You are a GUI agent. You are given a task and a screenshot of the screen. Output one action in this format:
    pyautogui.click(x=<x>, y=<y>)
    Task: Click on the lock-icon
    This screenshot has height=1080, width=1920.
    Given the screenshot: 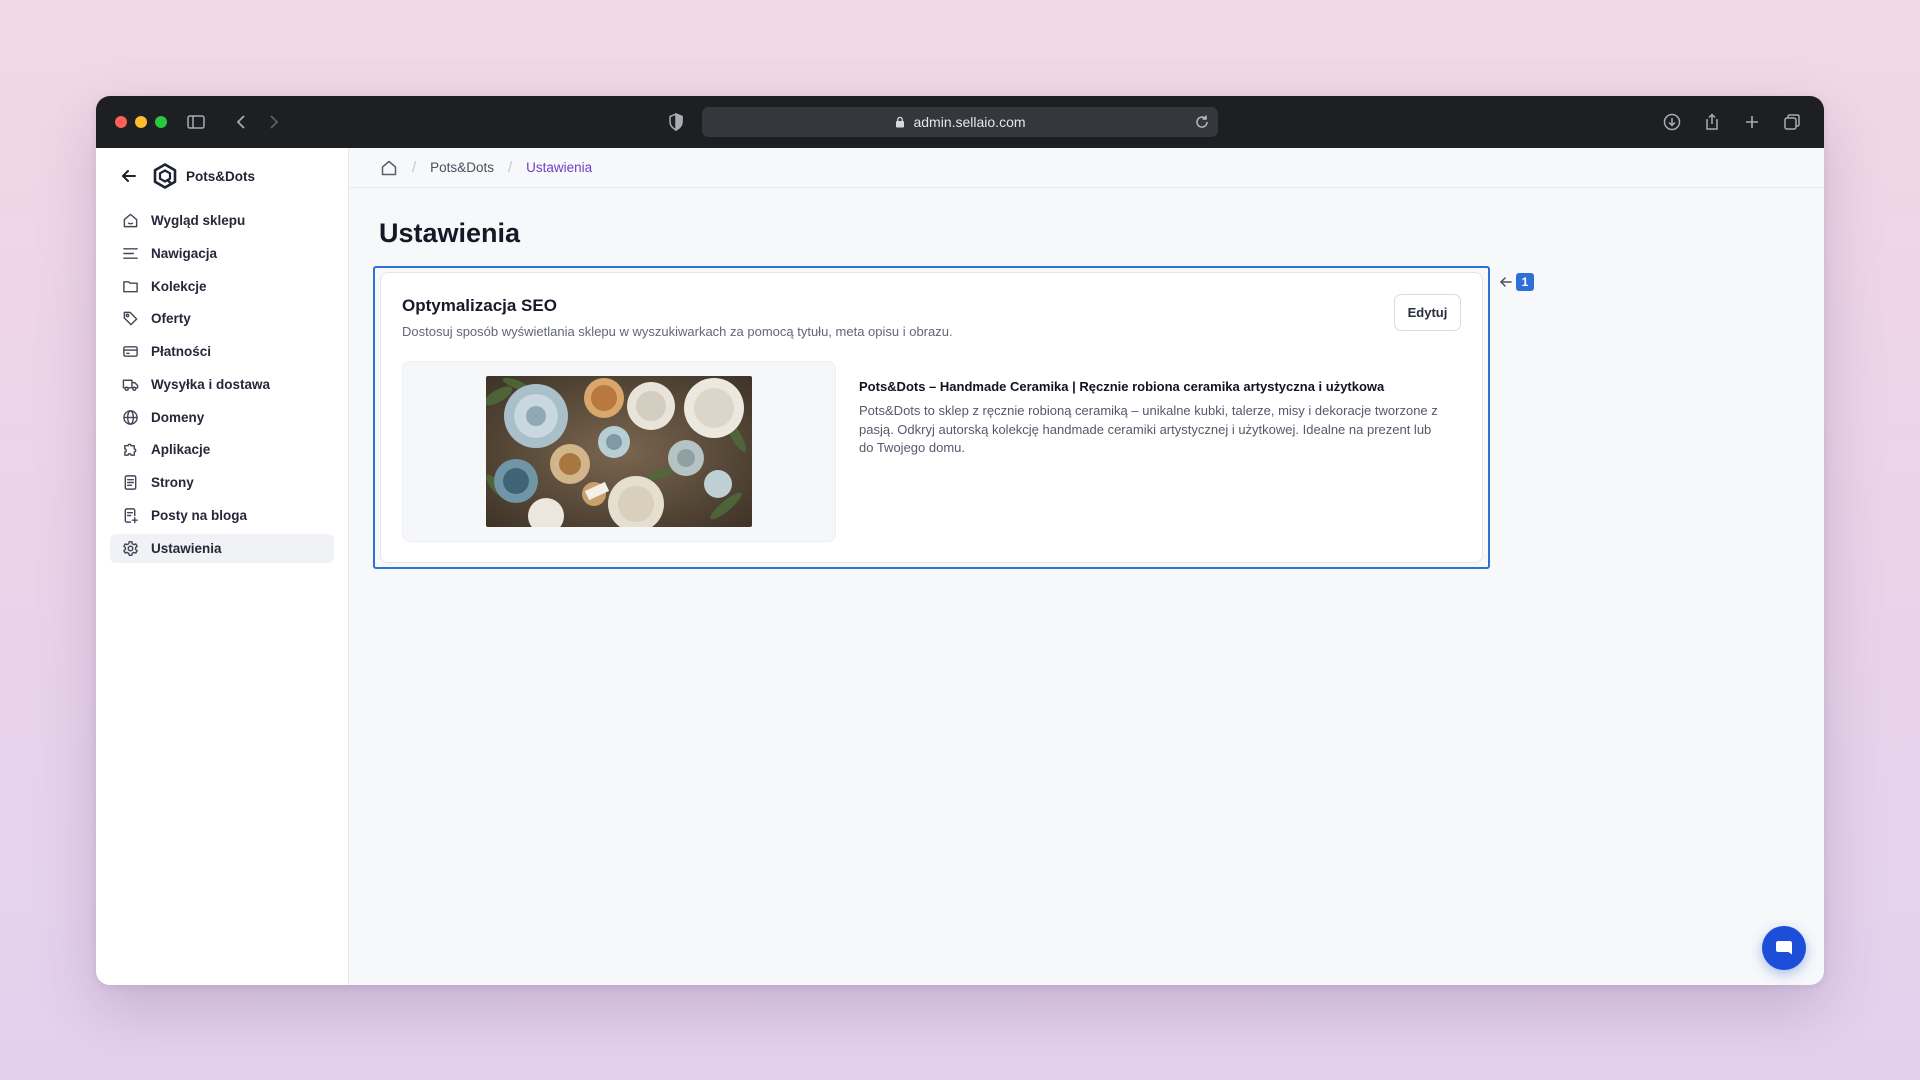 What is the action you would take?
    pyautogui.click(x=900, y=122)
    